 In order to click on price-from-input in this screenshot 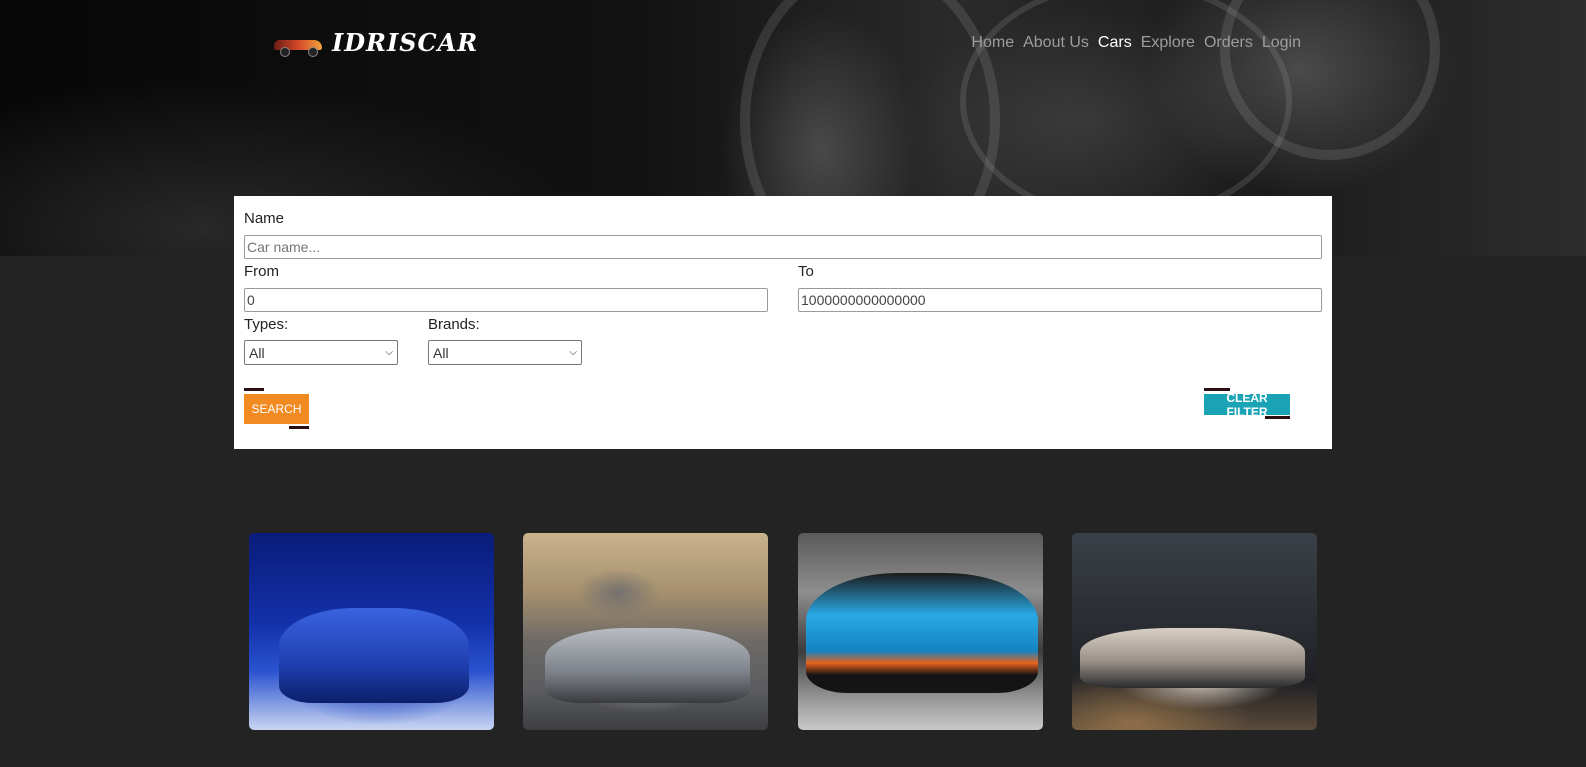, I will do `click(506, 300)`.